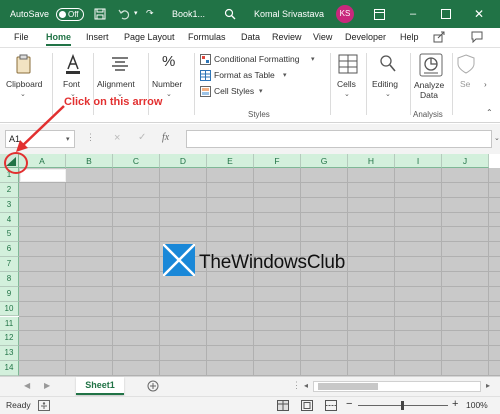  I want to click on save-icon, so click(100, 14).